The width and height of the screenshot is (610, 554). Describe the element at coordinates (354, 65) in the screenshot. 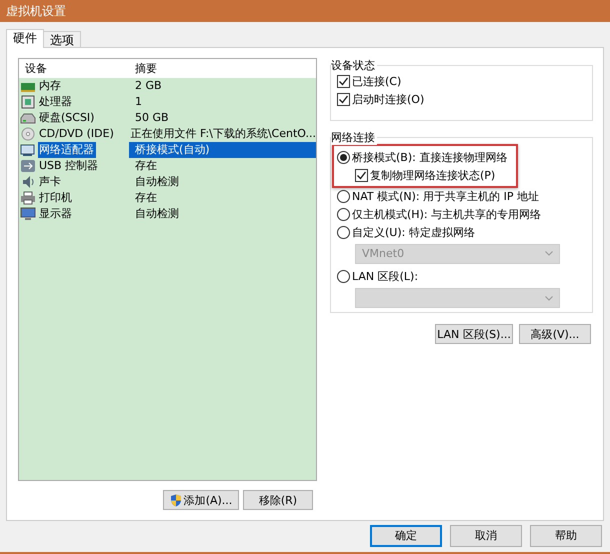

I see `group-title: 设备状态` at that location.